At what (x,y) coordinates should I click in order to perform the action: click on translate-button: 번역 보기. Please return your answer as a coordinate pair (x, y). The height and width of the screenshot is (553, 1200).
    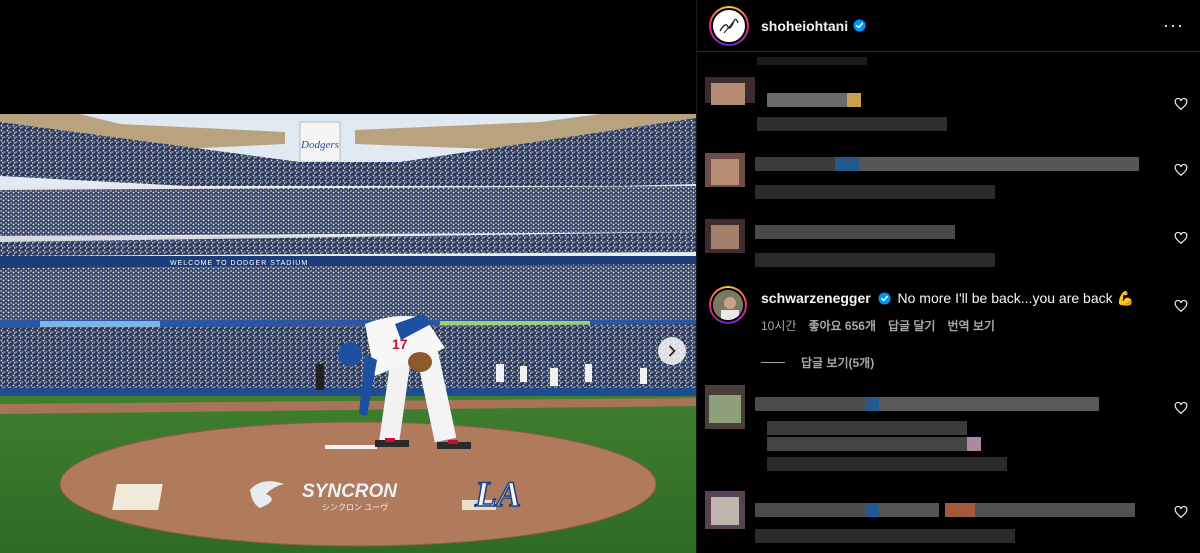
    Looking at the image, I should click on (971, 325).